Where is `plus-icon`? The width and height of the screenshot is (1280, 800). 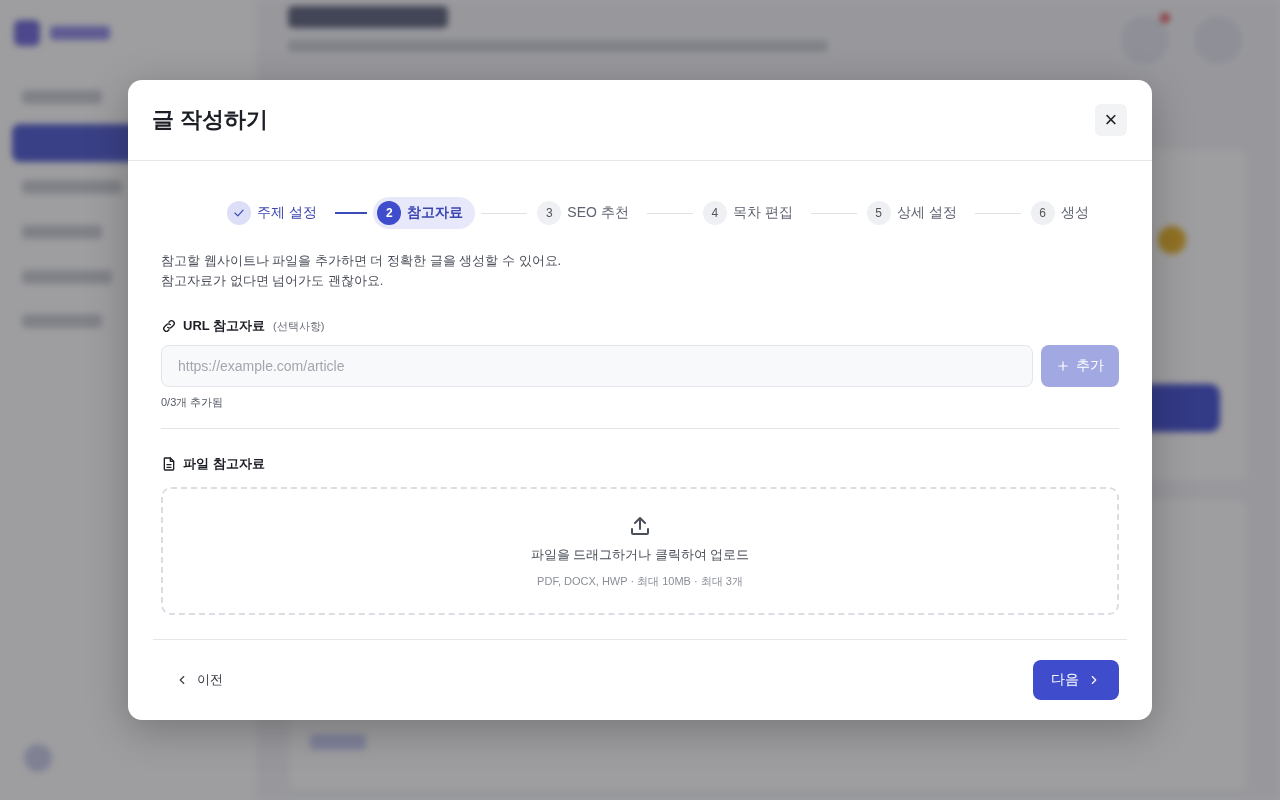
plus-icon is located at coordinates (1063, 366).